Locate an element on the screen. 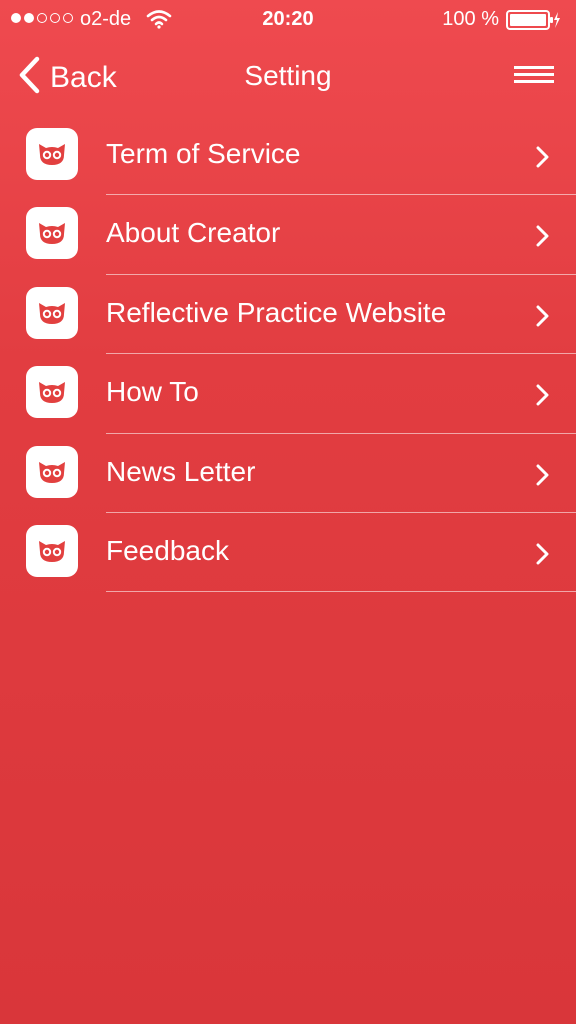 This screenshot has width=576, height=1024. list-item-label: How To is located at coordinates (152, 392).